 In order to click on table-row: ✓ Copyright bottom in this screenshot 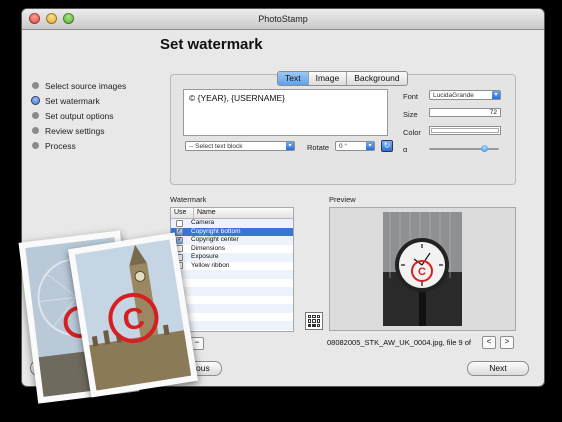, I will do `click(232, 231)`.